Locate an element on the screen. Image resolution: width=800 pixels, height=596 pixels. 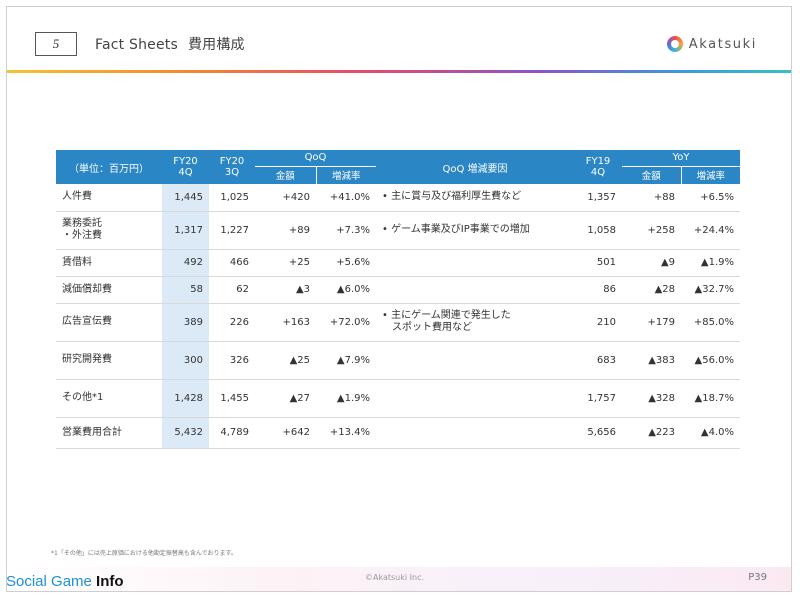
row-label: 営業費用合計 is located at coordinates (109, 433).